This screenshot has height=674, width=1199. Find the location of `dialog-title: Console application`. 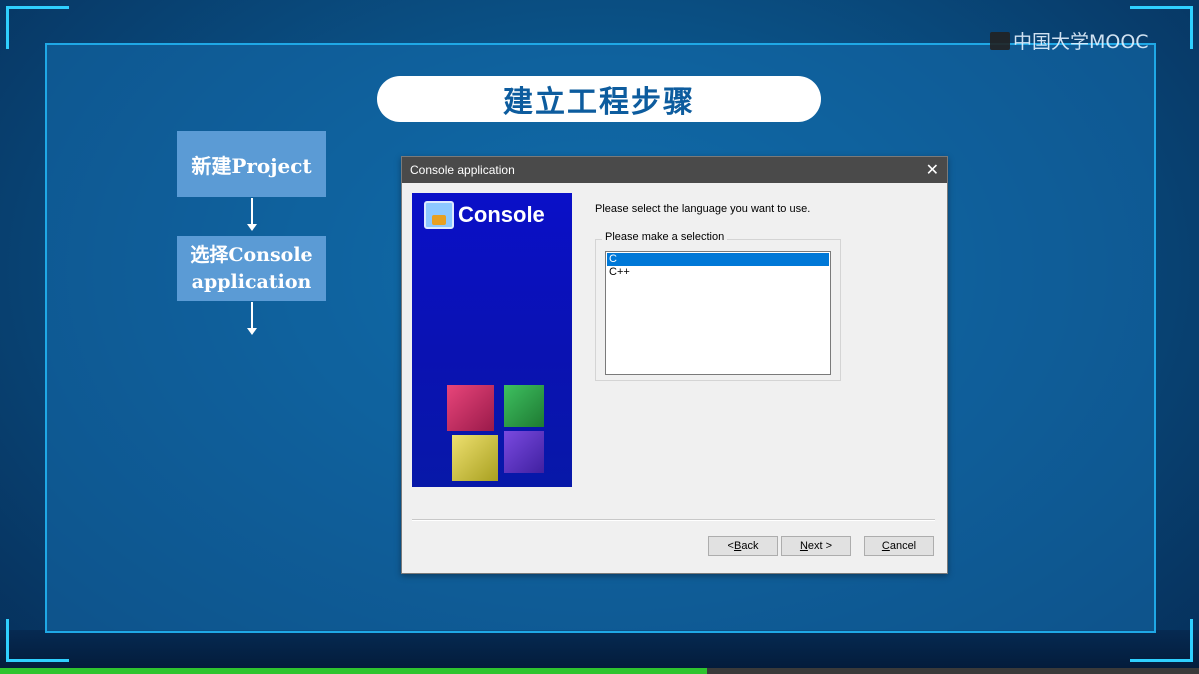

dialog-title: Console application is located at coordinates (462, 170).